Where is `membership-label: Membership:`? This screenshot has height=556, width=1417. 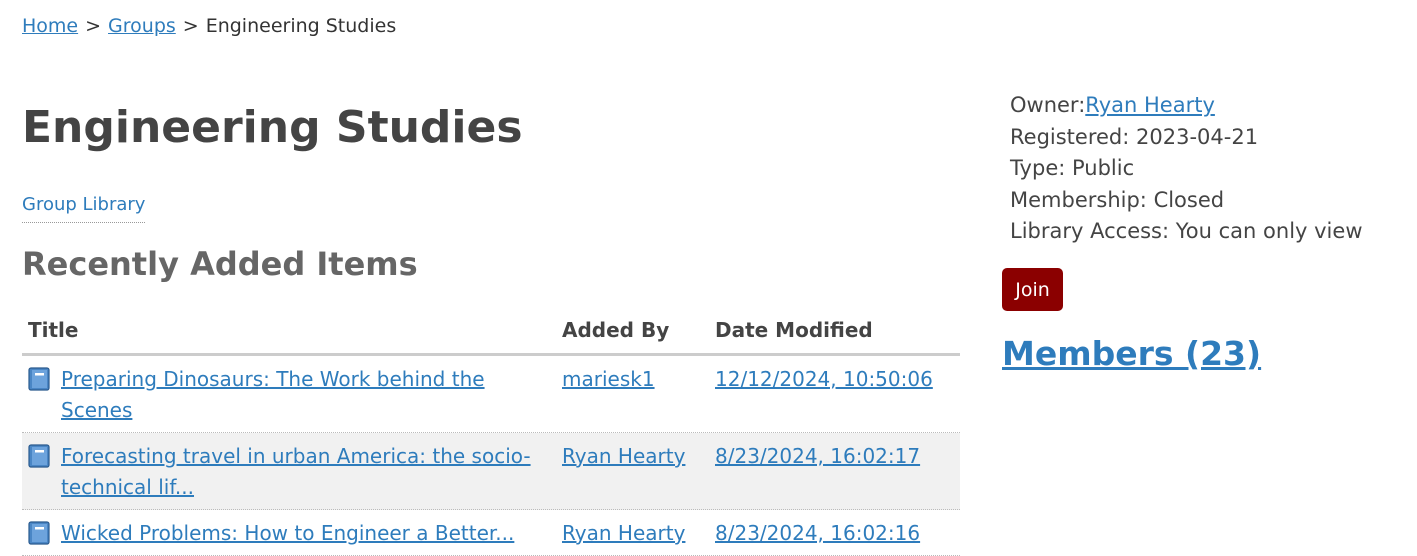
membership-label: Membership: is located at coordinates (1078, 199).